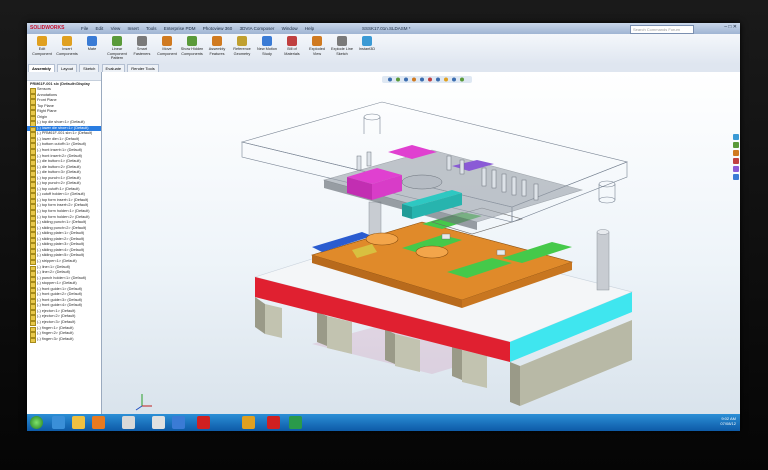 This screenshot has height=470, width=768. What do you see at coordinates (736, 169) in the screenshot?
I see `appearances-icon` at bounding box center [736, 169].